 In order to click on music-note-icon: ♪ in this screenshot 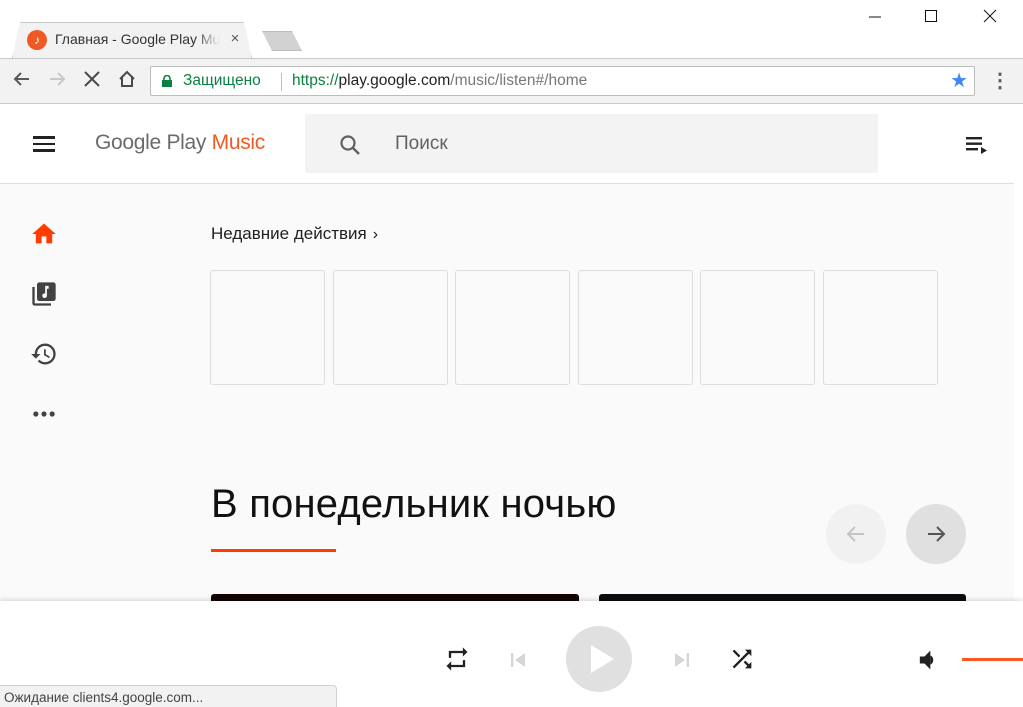, I will do `click(37, 40)`.